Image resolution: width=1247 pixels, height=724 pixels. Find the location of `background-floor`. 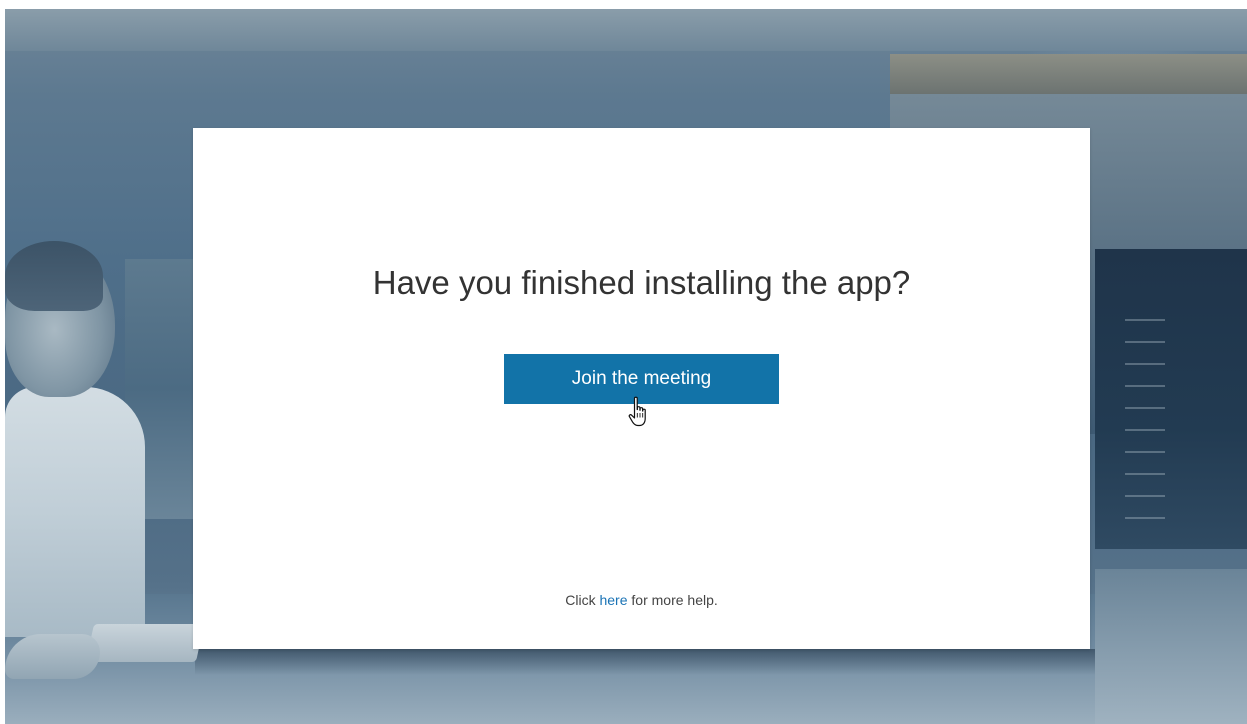

background-floor is located at coordinates (1171, 646).